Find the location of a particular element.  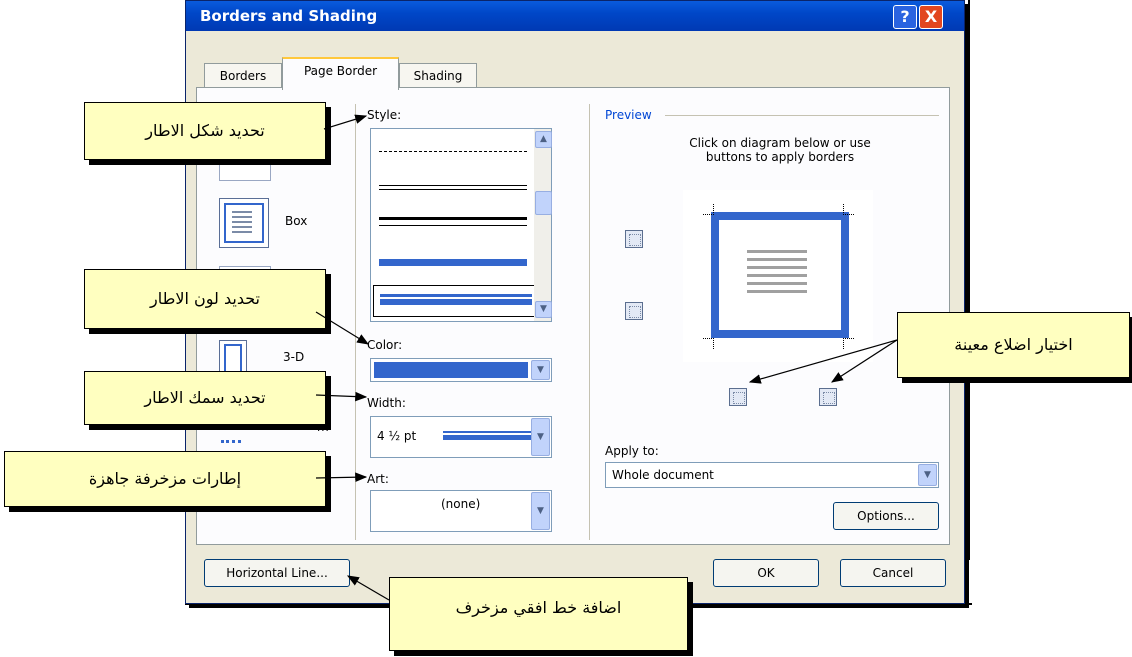

arrow-style is located at coordinates (345, 122).